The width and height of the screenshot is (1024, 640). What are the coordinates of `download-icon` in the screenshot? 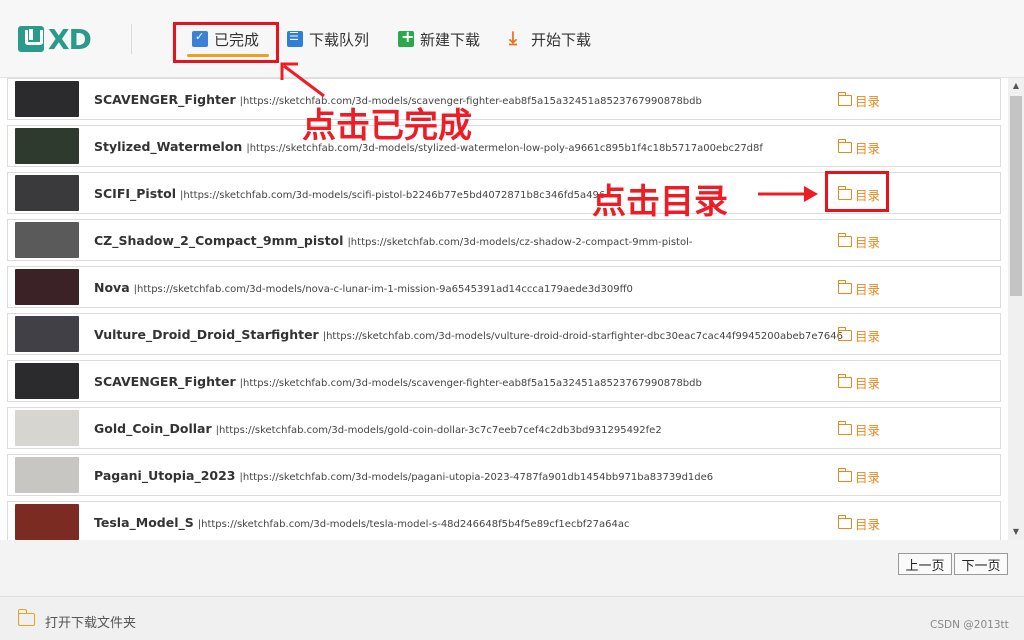 It's located at (517, 38).